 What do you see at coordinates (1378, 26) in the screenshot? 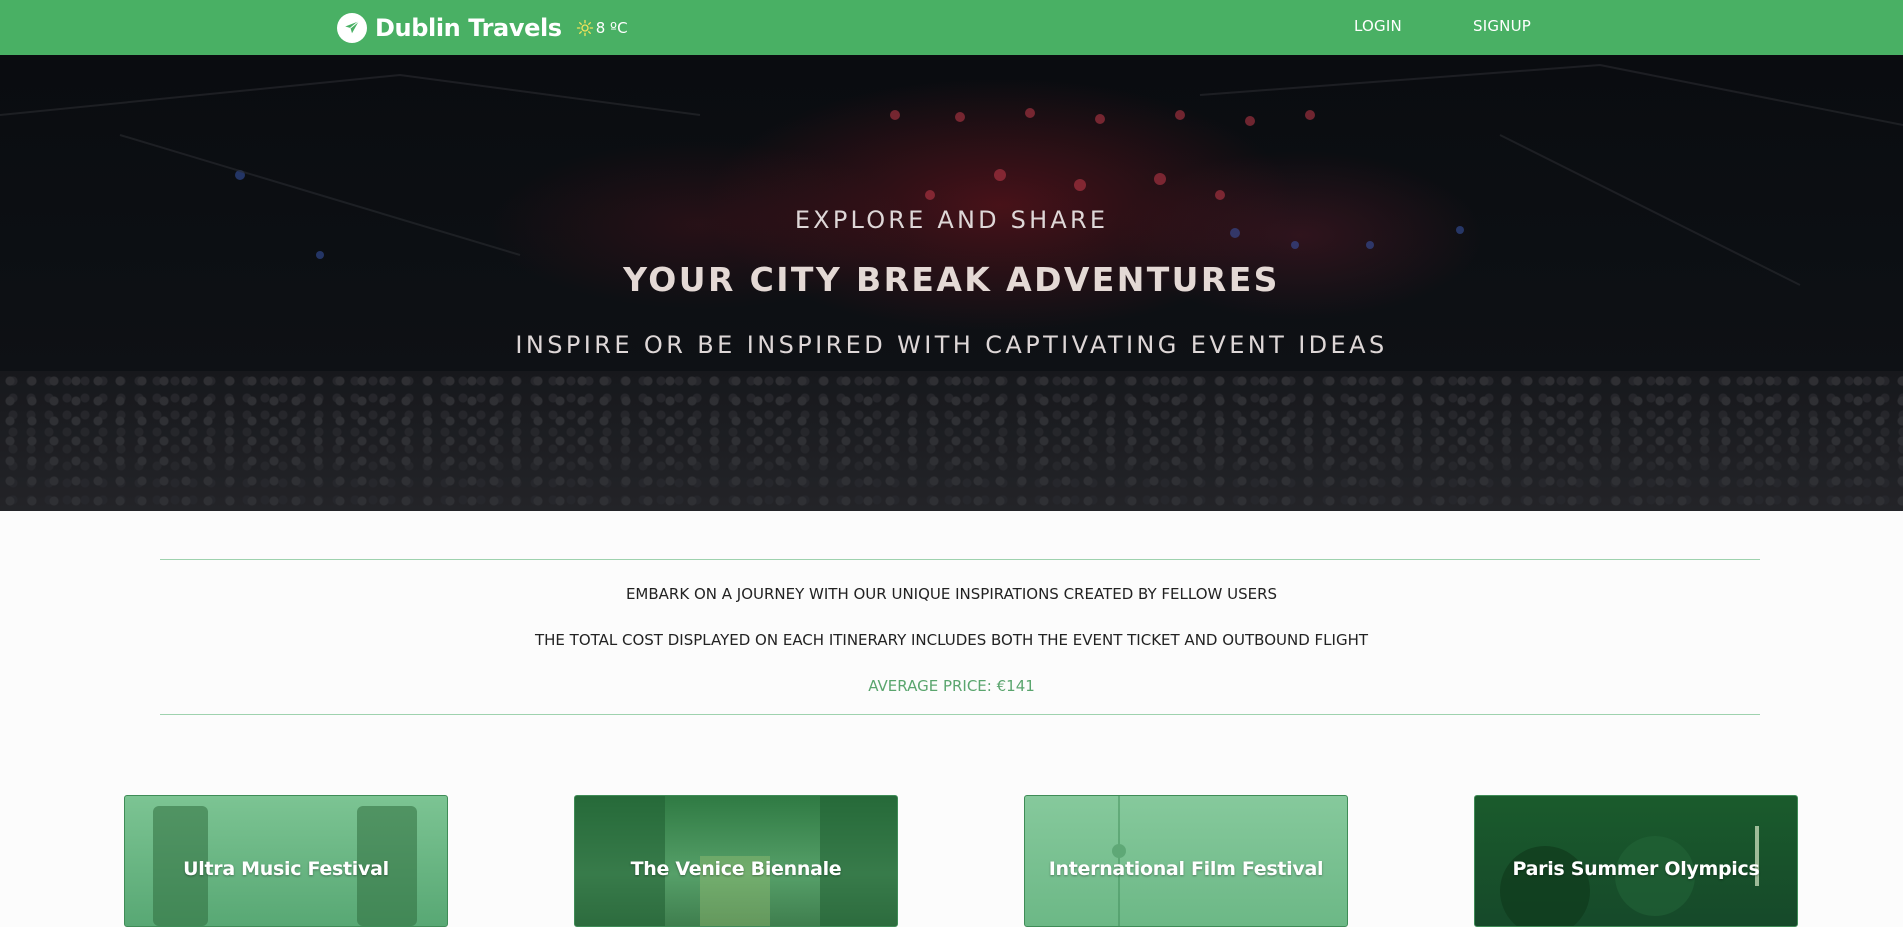
I see `login-link: LOGIN` at bounding box center [1378, 26].